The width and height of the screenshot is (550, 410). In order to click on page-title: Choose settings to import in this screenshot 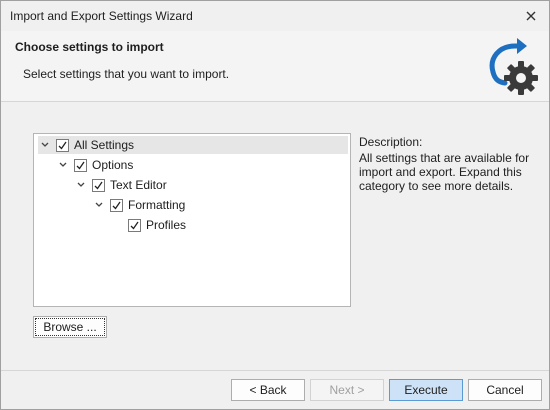, I will do `click(89, 47)`.